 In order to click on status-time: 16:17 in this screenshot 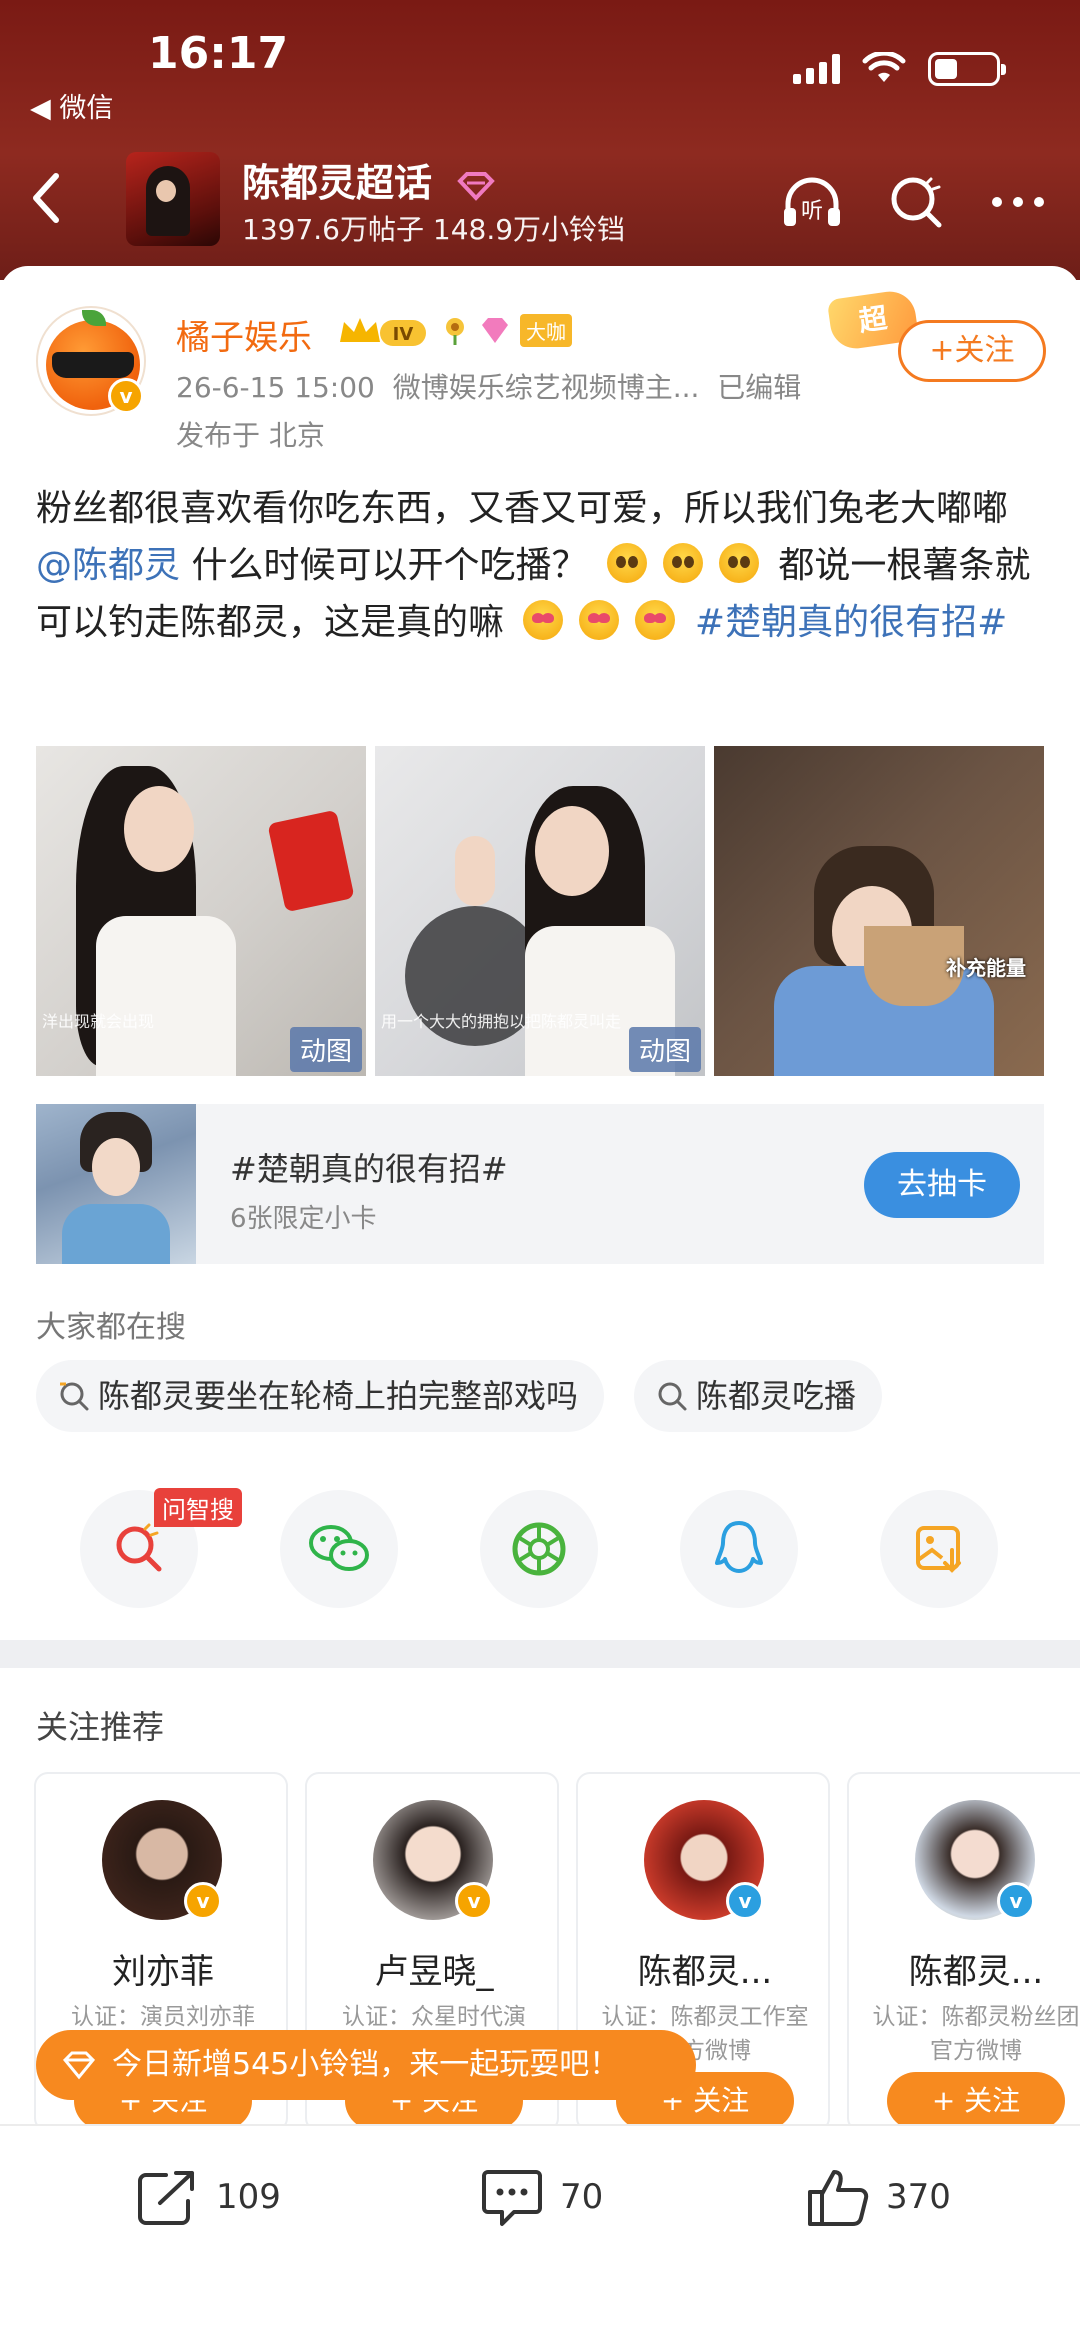, I will do `click(218, 53)`.